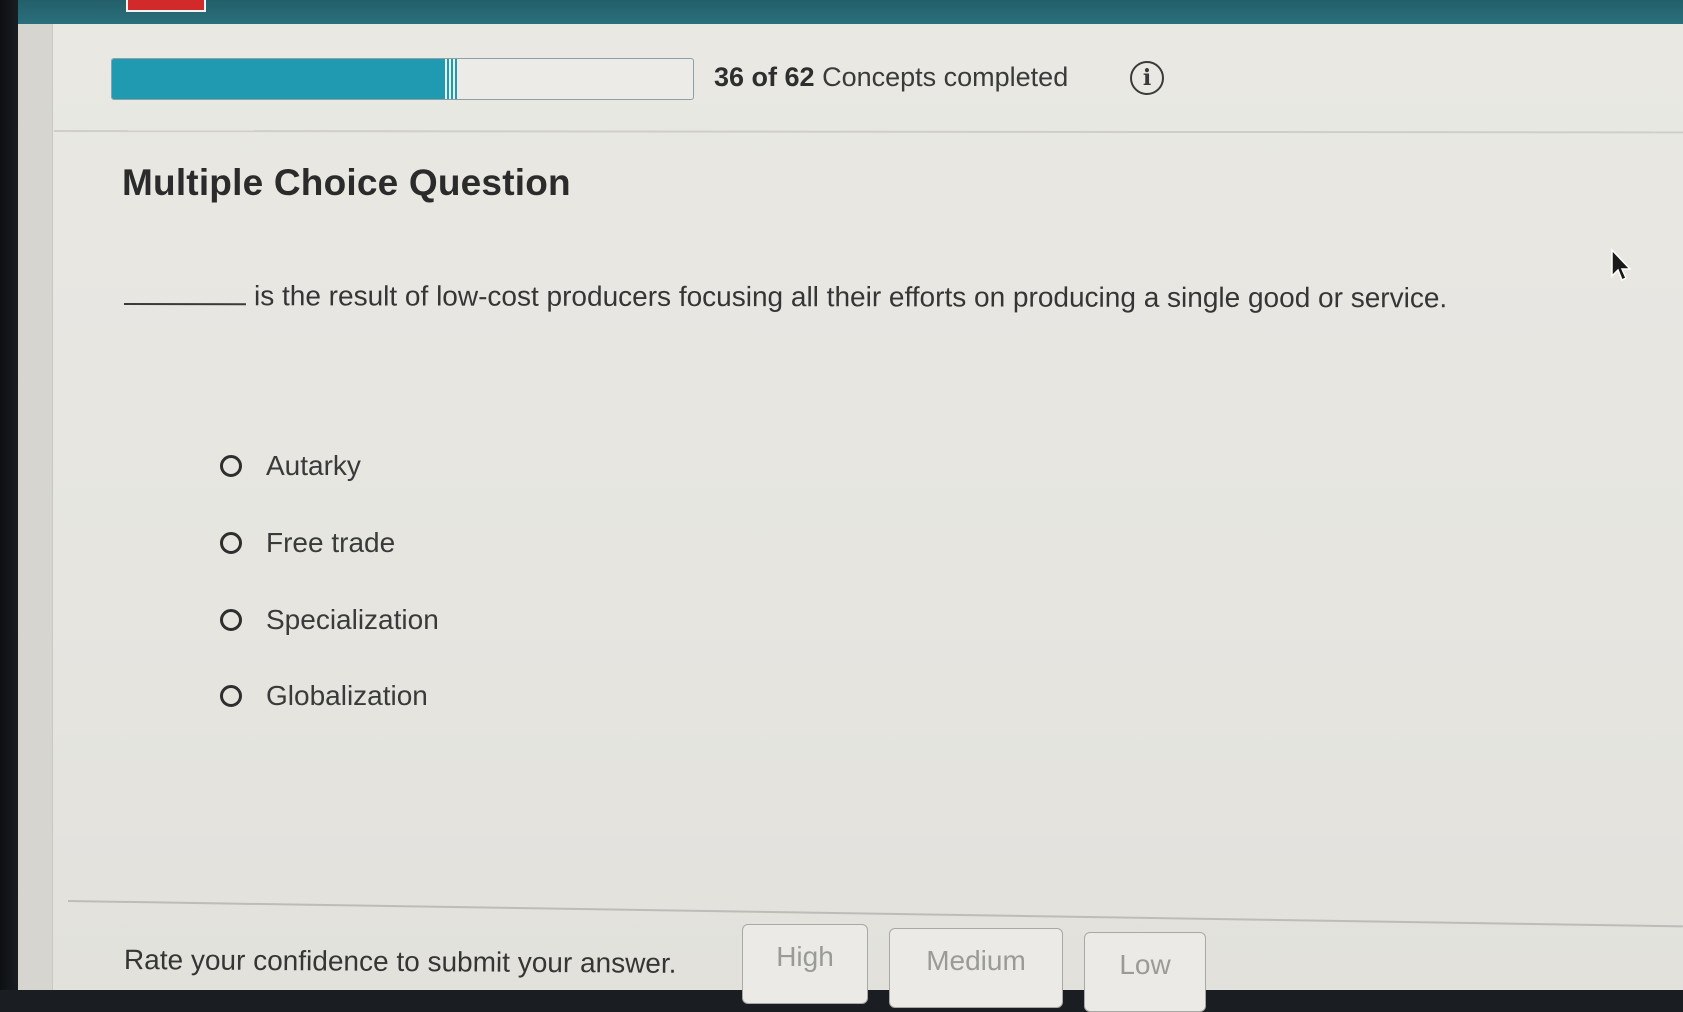 The height and width of the screenshot is (1012, 1683). I want to click on mouse-cursor-icon, so click(1621, 265).